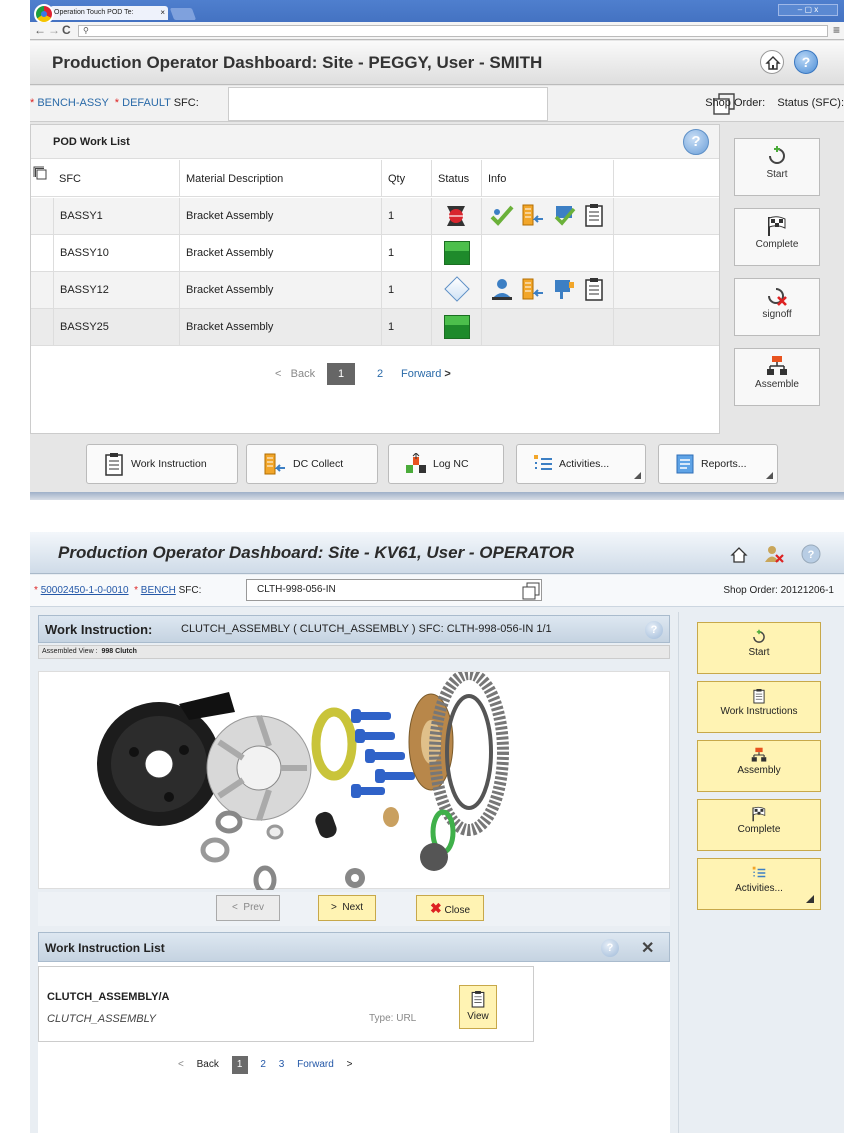 The image size is (844, 1133). Describe the element at coordinates (70, 651) in the screenshot. I see `assembled-view-label: Assembled View :` at that location.